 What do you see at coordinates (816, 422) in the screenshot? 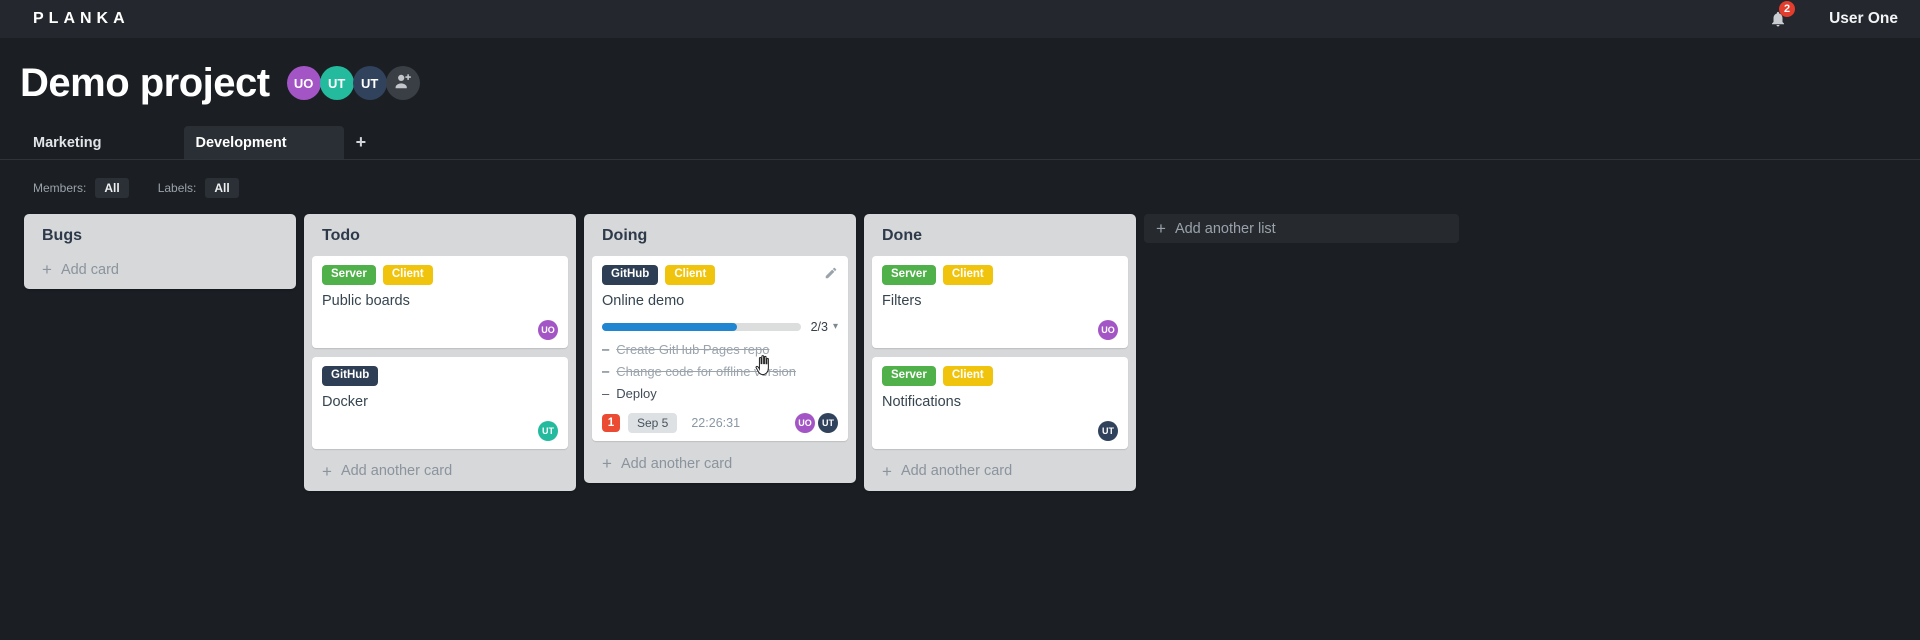
I see `card-members: UO UT` at bounding box center [816, 422].